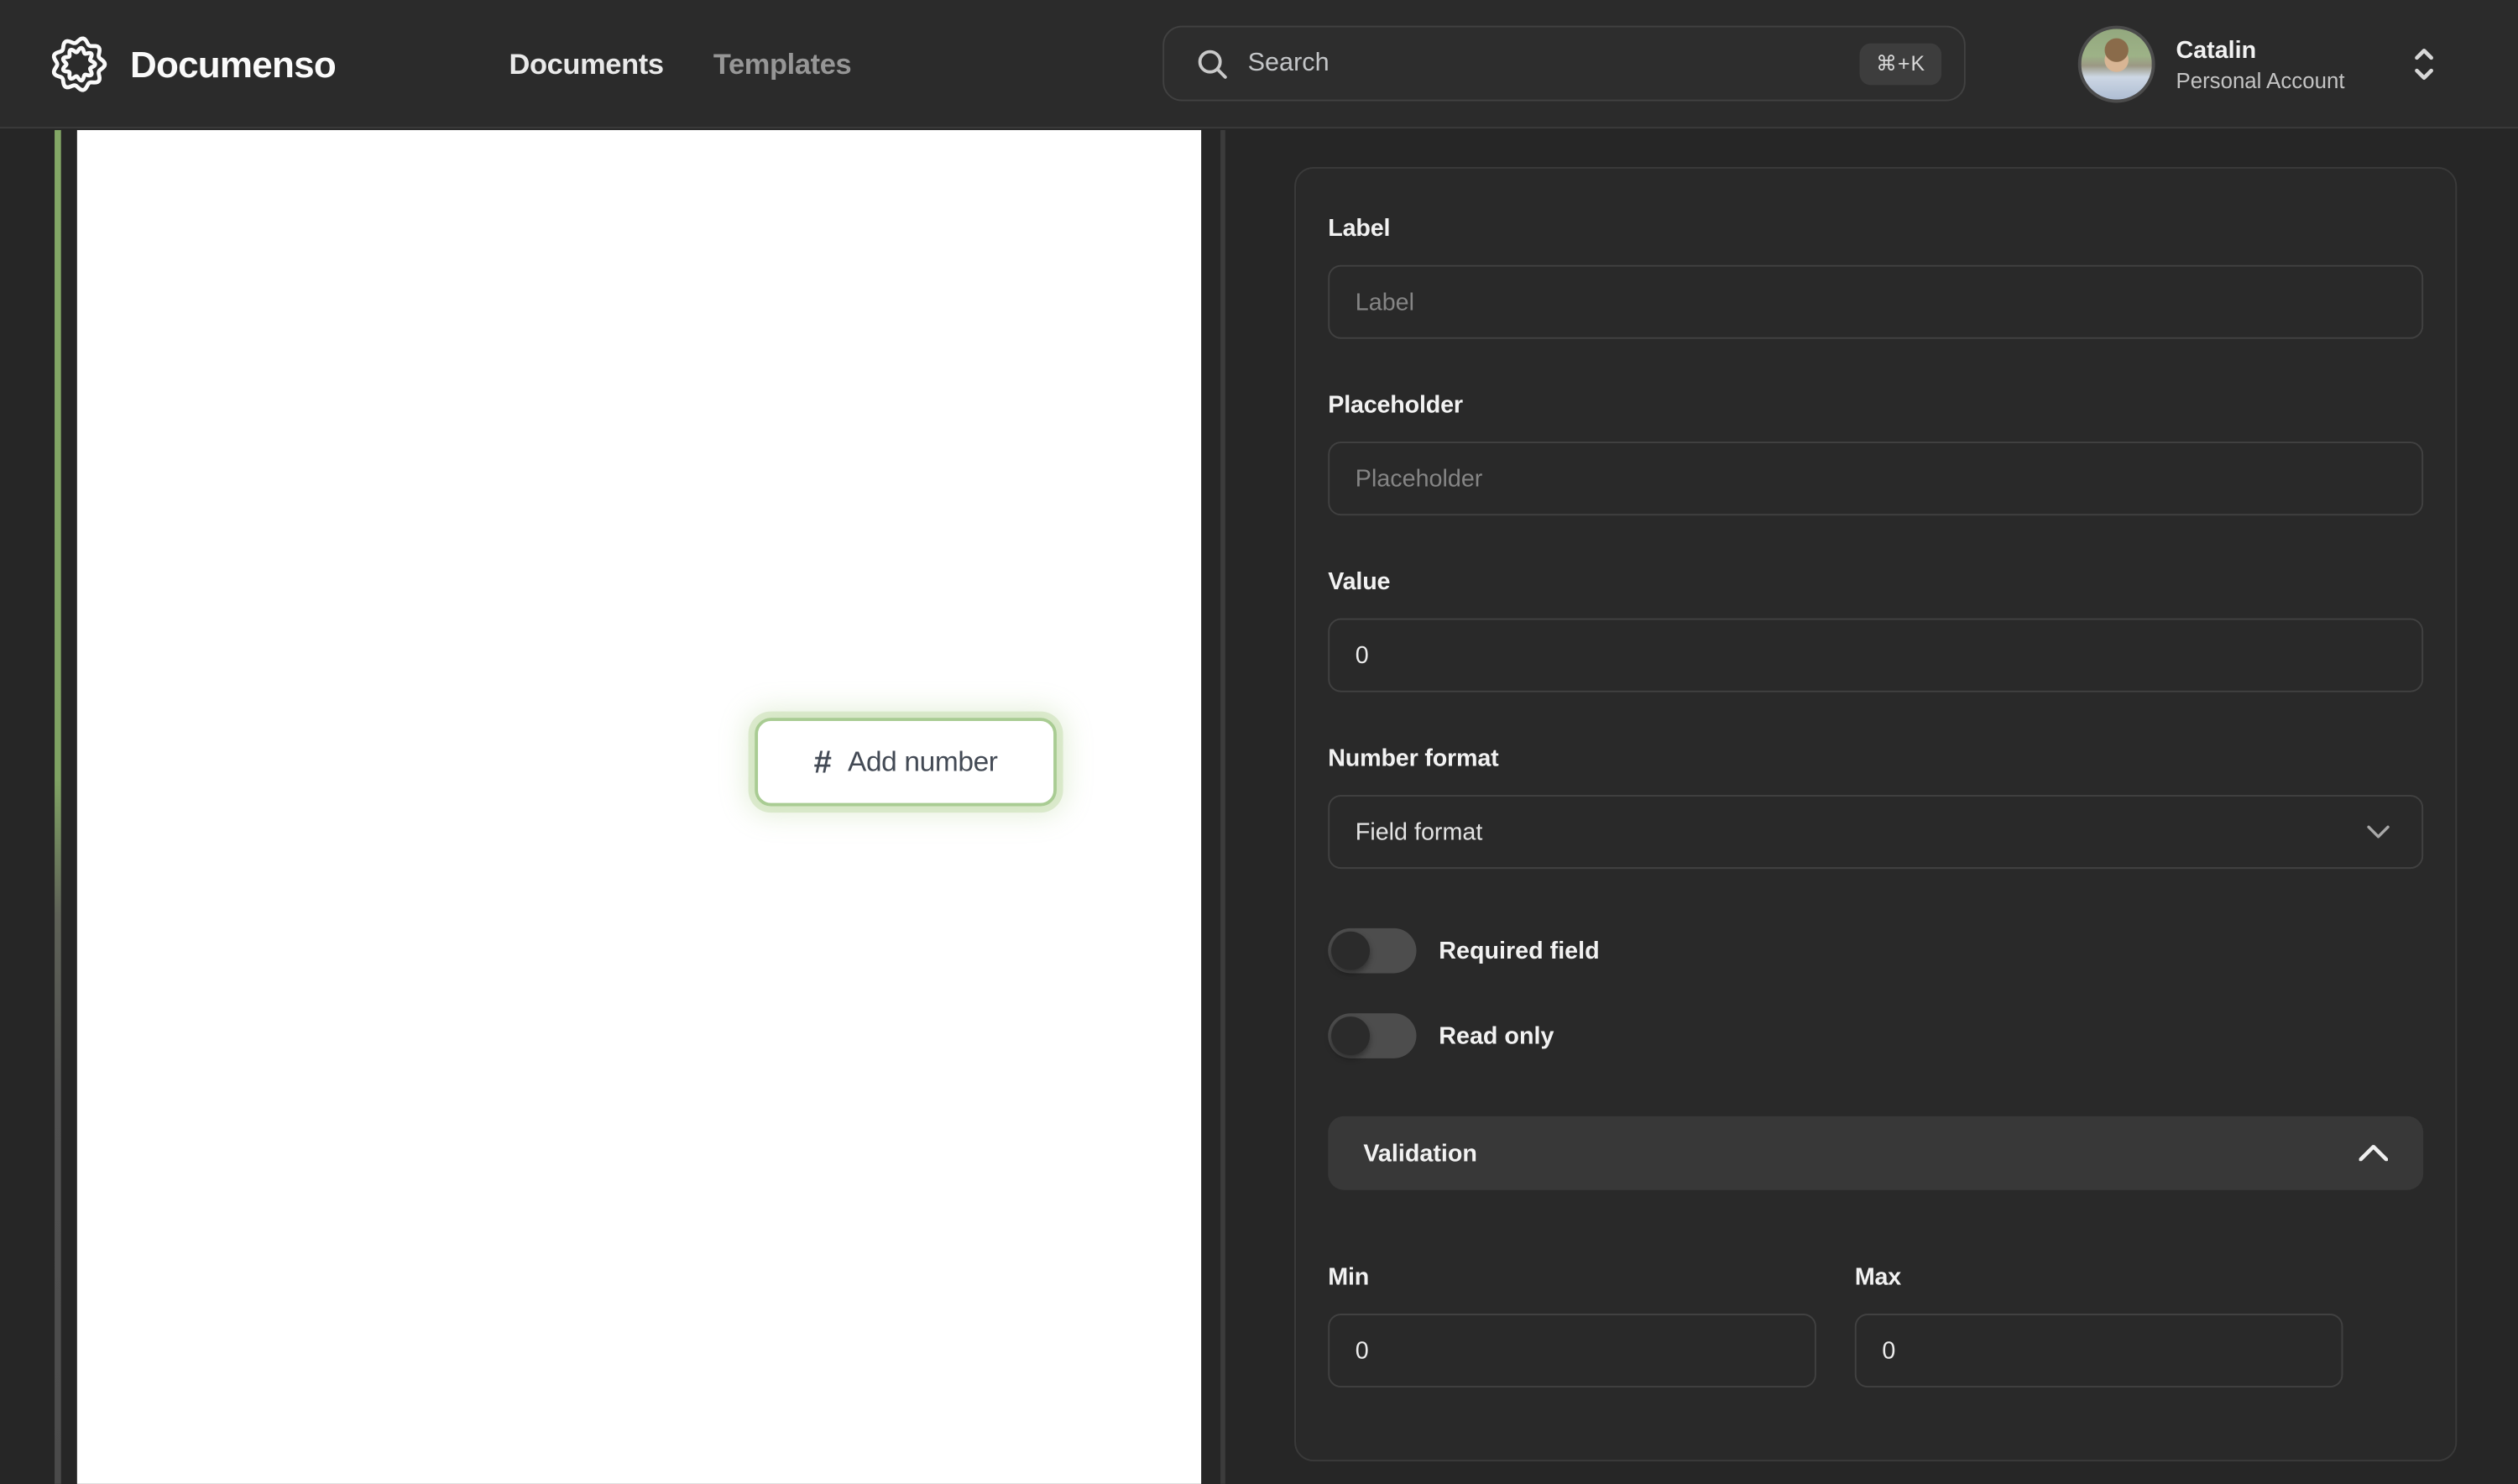 Image resolution: width=2518 pixels, height=1484 pixels. What do you see at coordinates (233, 63) in the screenshot?
I see `brand-name: Documenso` at bounding box center [233, 63].